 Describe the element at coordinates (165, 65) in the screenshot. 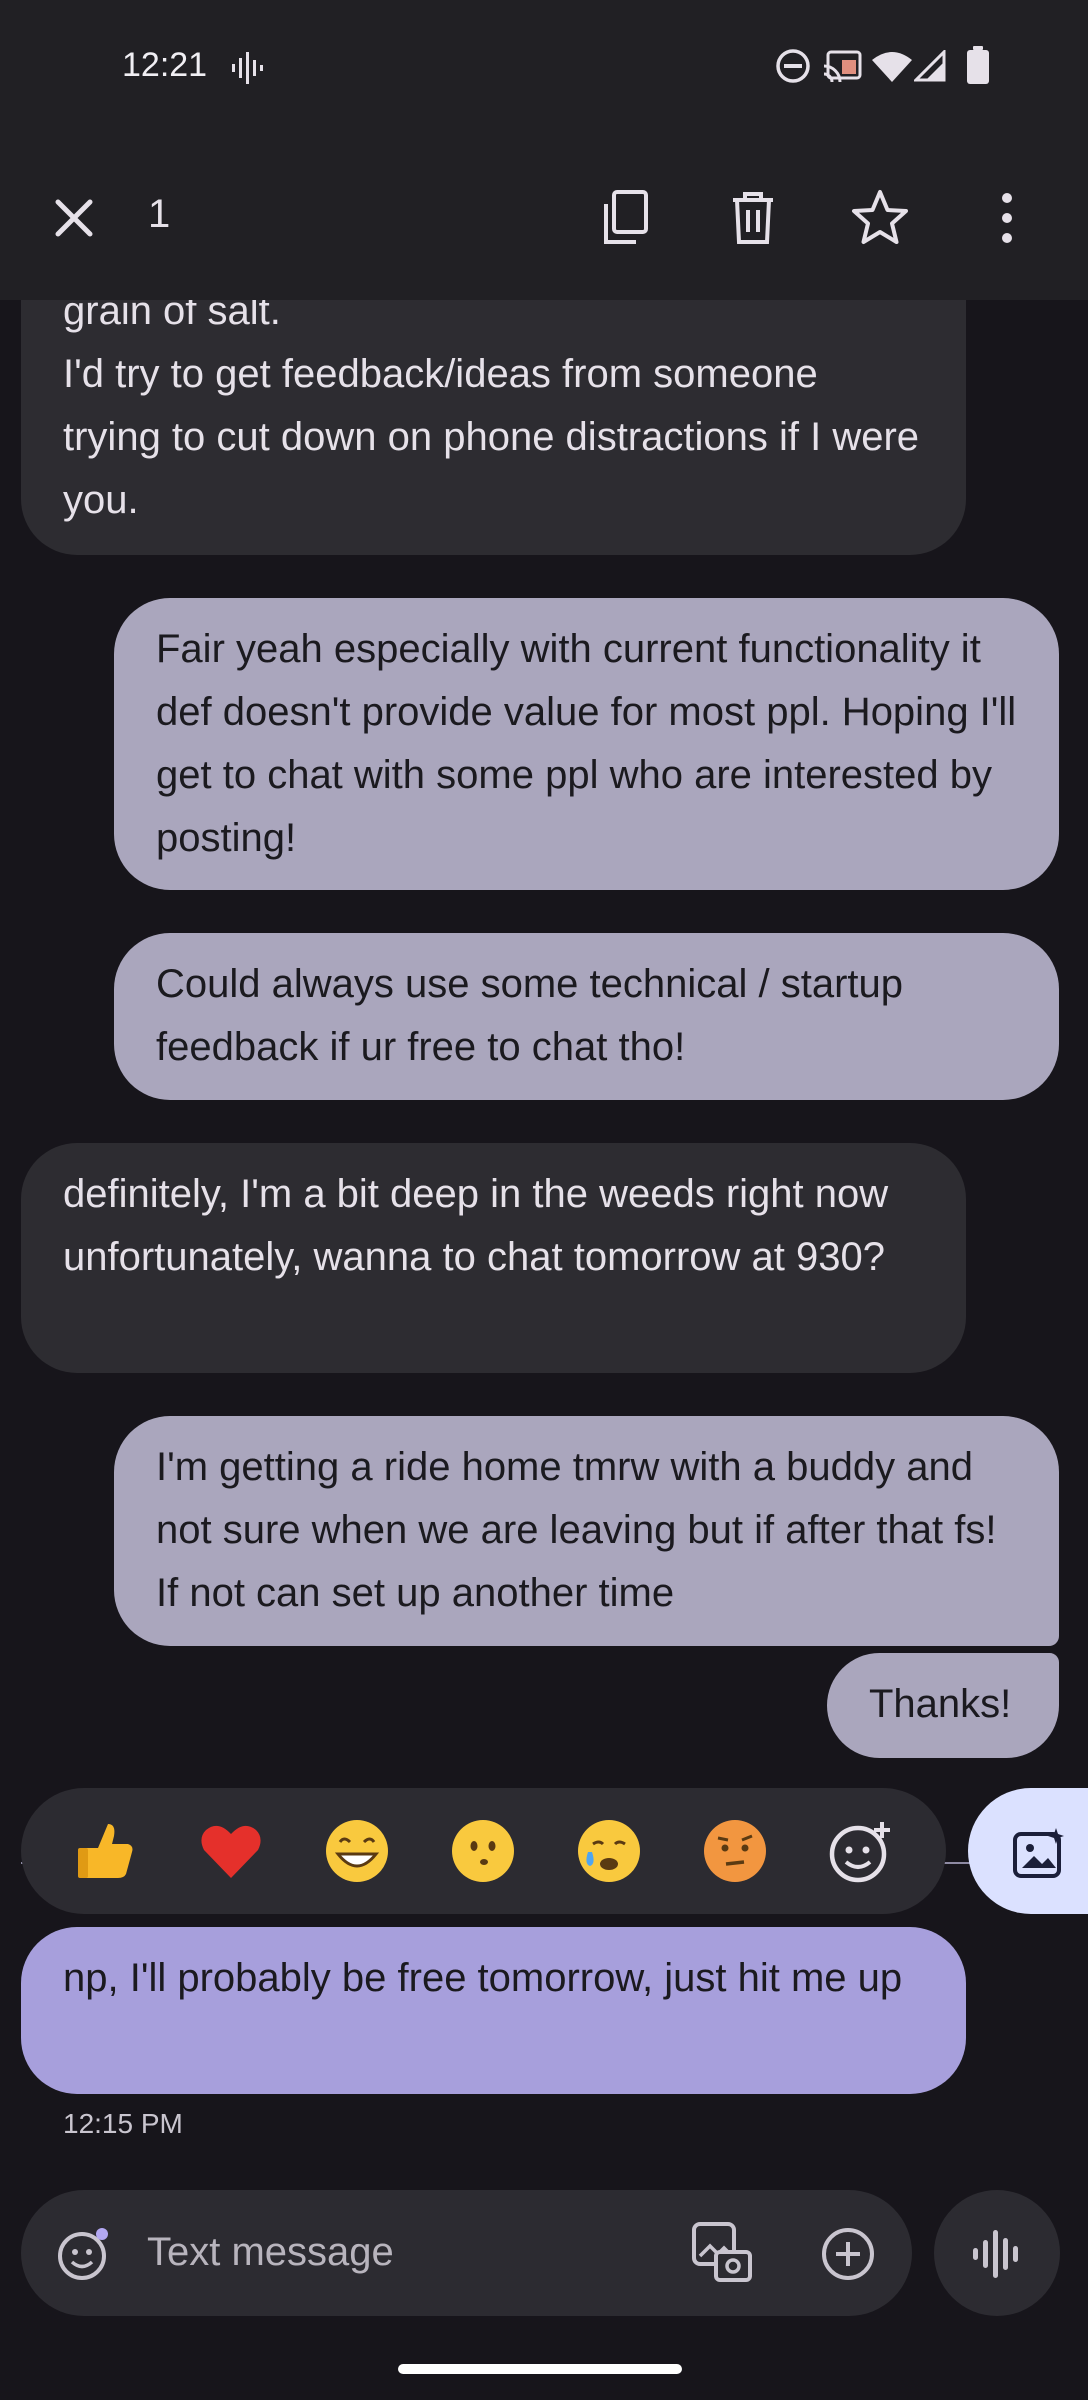

I see `status-time: 12:21` at that location.